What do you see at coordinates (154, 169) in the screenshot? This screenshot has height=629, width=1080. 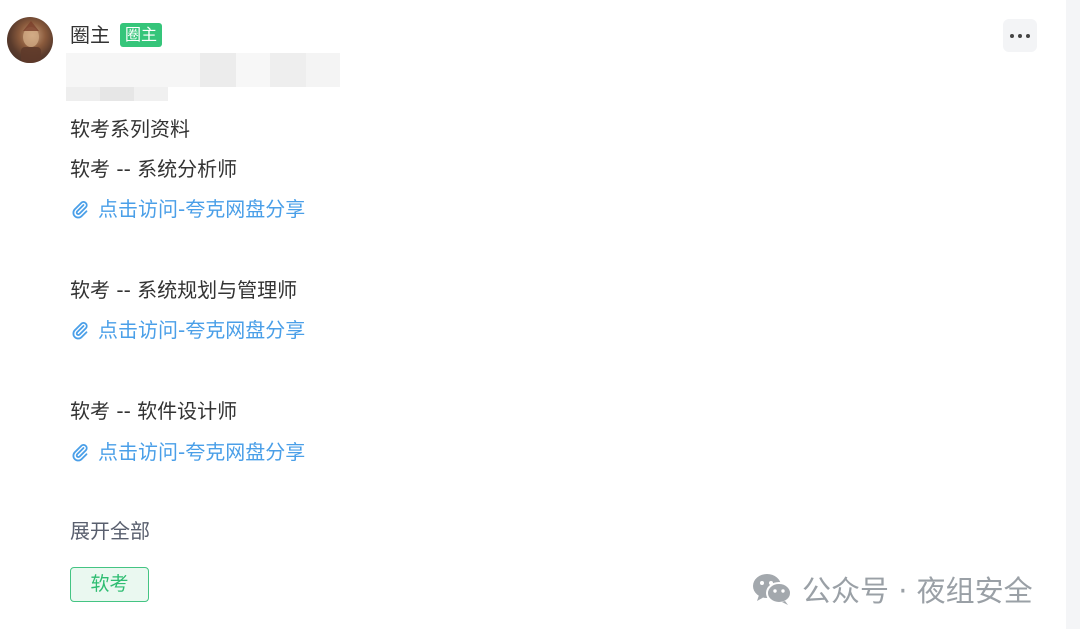 I see `section-title: 软考 -- 系统分析师` at bounding box center [154, 169].